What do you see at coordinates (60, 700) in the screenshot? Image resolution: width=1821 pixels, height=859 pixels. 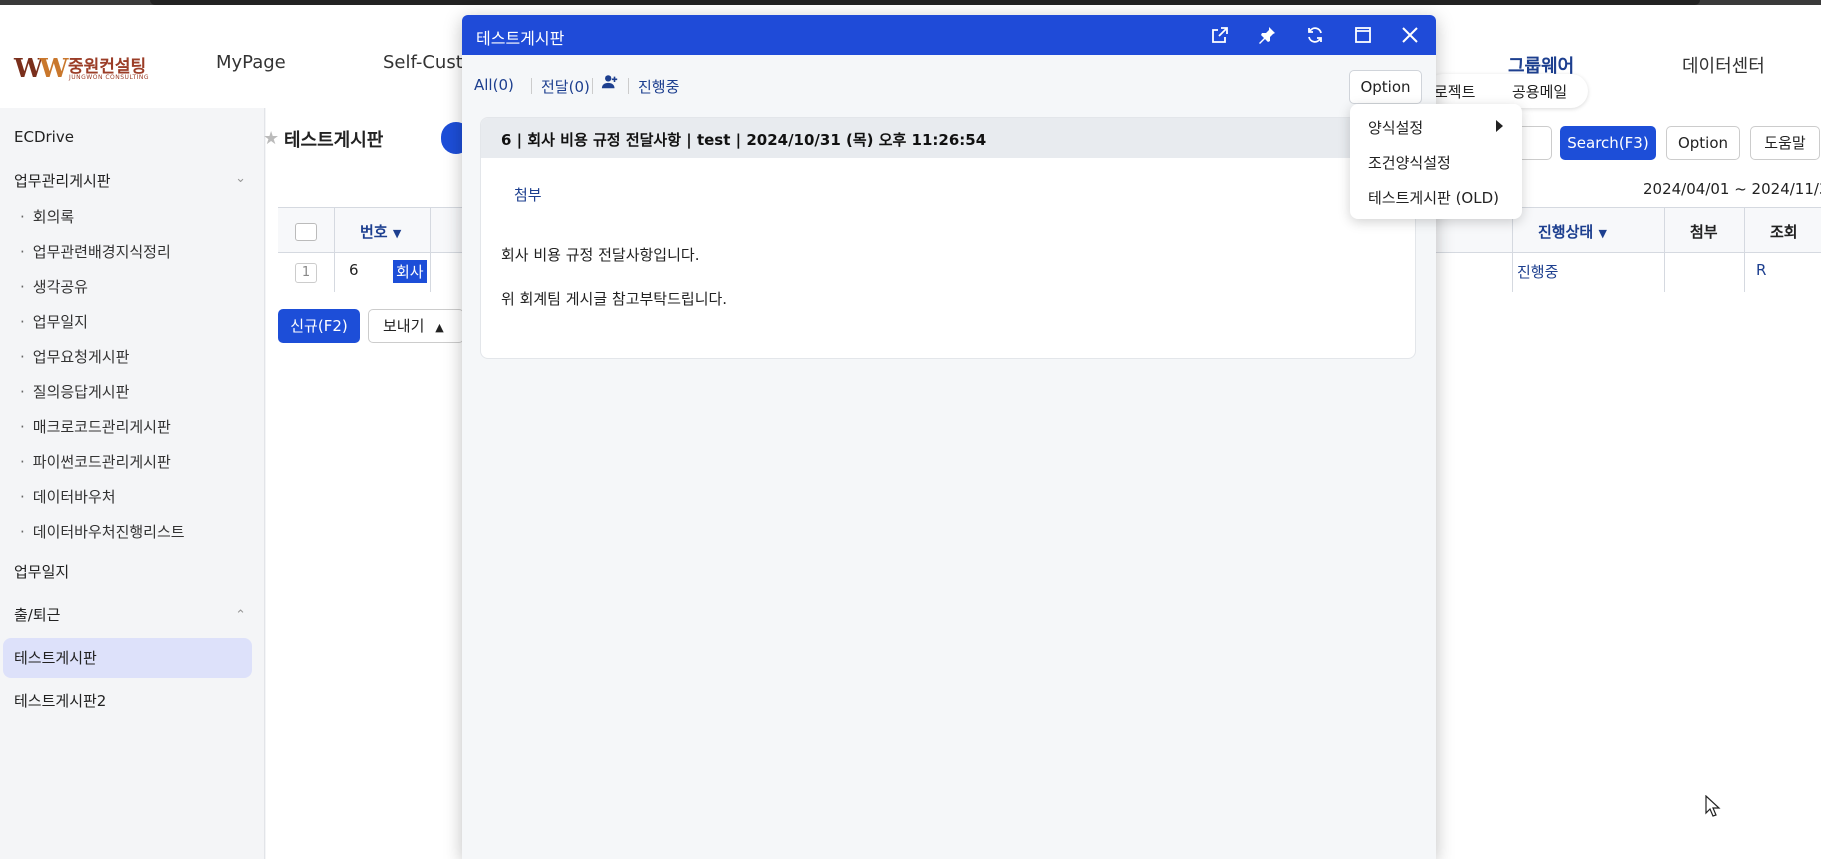 I see `sidebar-item-test-board2: 테스트게시판2` at bounding box center [60, 700].